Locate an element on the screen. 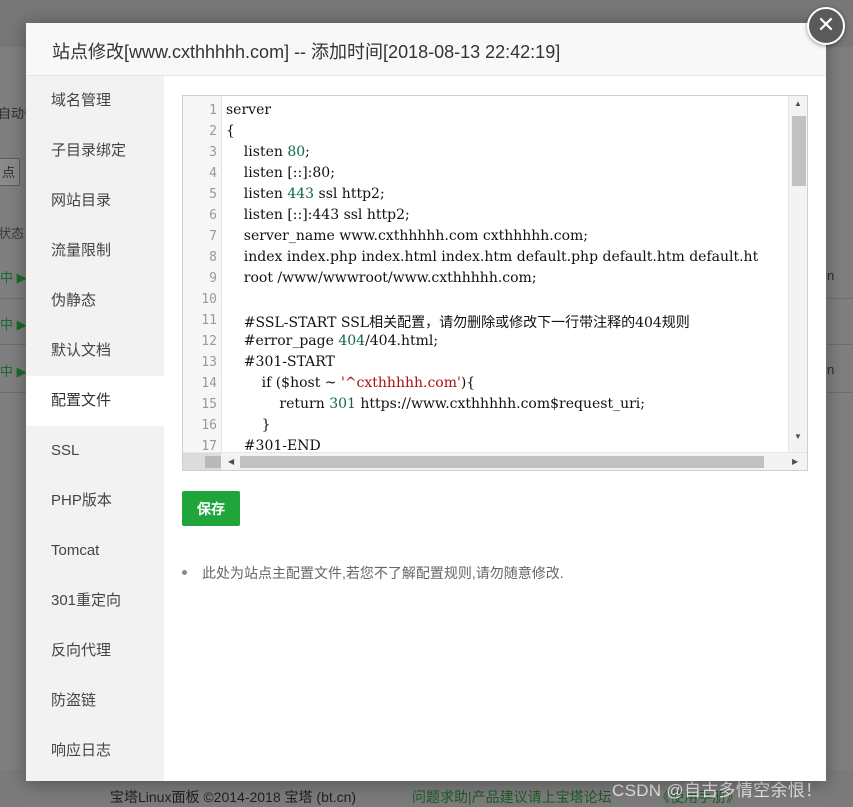  horizontal-scrollbar: ◀ ▶ is located at coordinates (495, 461).